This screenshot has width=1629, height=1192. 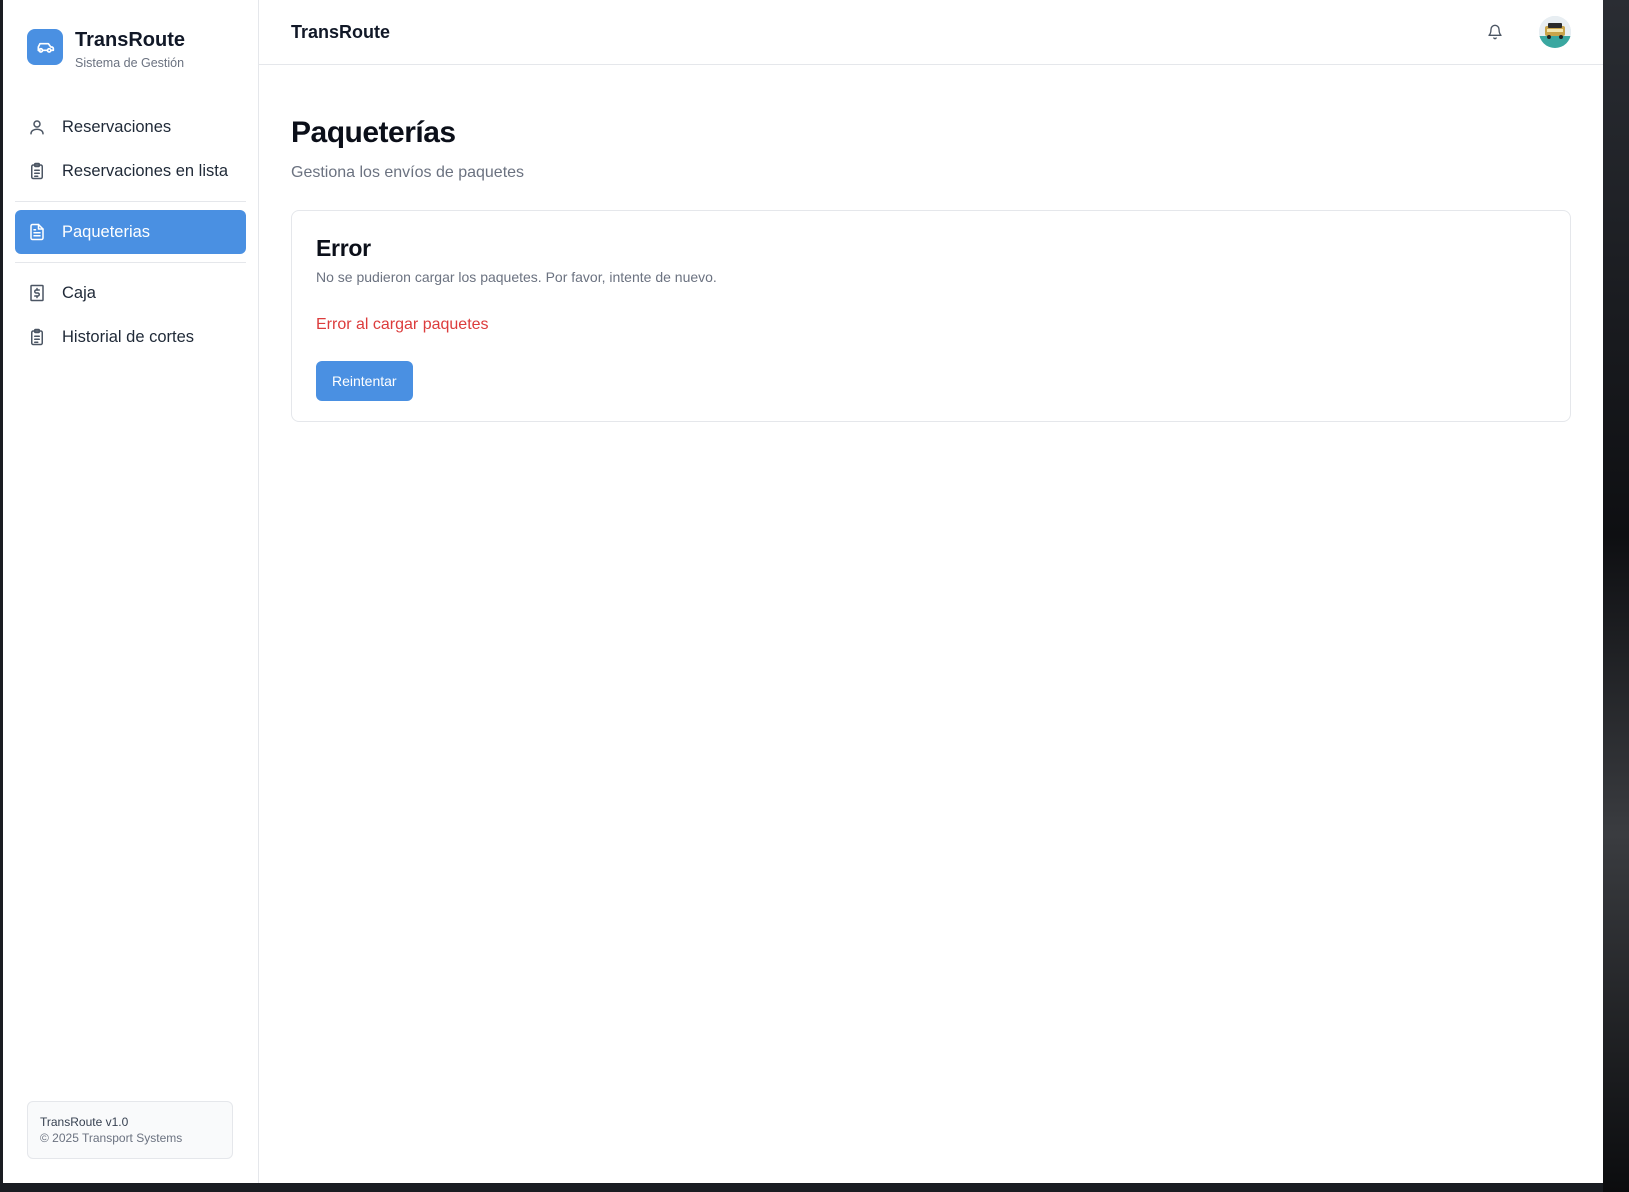 I want to click on desktop-background, so click(x=1616, y=596).